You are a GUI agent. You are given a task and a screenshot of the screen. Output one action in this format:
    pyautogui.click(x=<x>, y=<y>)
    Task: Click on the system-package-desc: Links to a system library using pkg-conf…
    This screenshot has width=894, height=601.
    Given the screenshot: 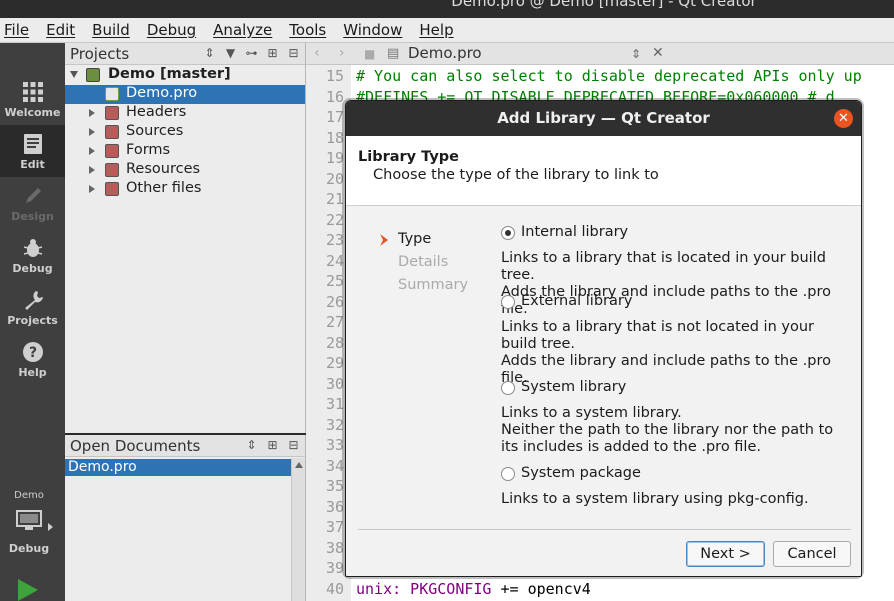 What is the action you would take?
    pyautogui.click(x=673, y=499)
    